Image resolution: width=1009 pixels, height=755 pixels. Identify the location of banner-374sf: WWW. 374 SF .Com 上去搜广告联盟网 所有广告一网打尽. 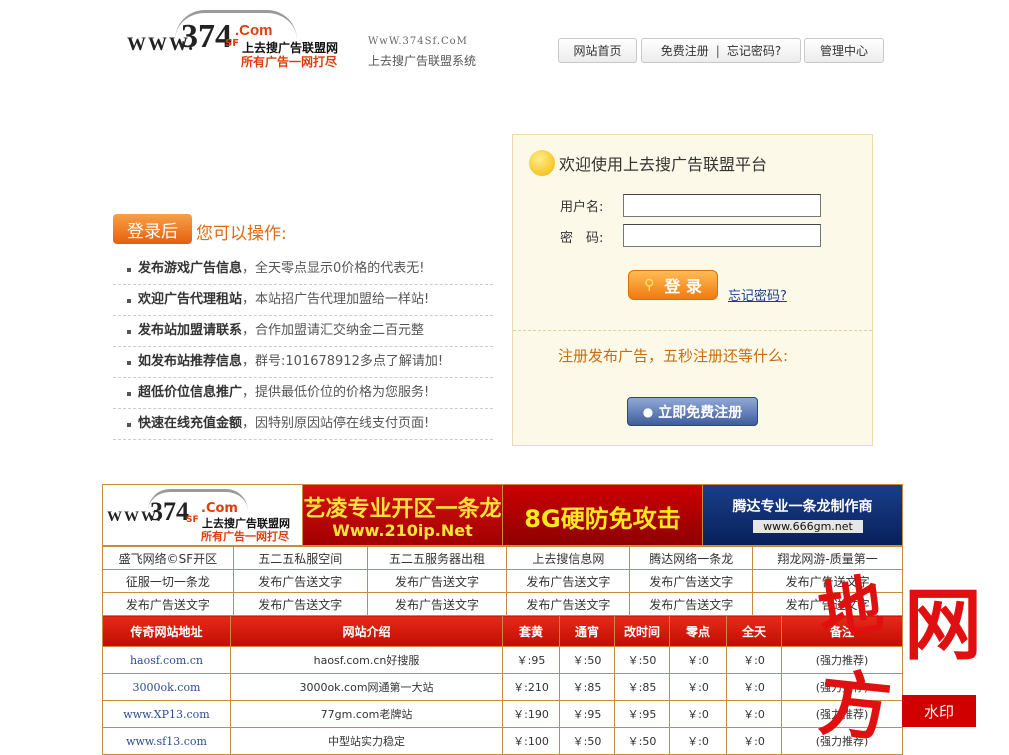
(203, 515).